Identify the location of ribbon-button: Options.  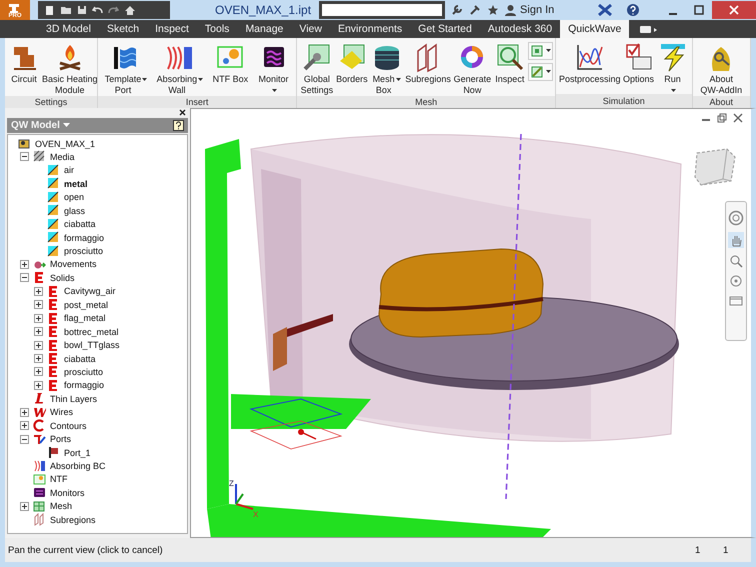
(639, 67).